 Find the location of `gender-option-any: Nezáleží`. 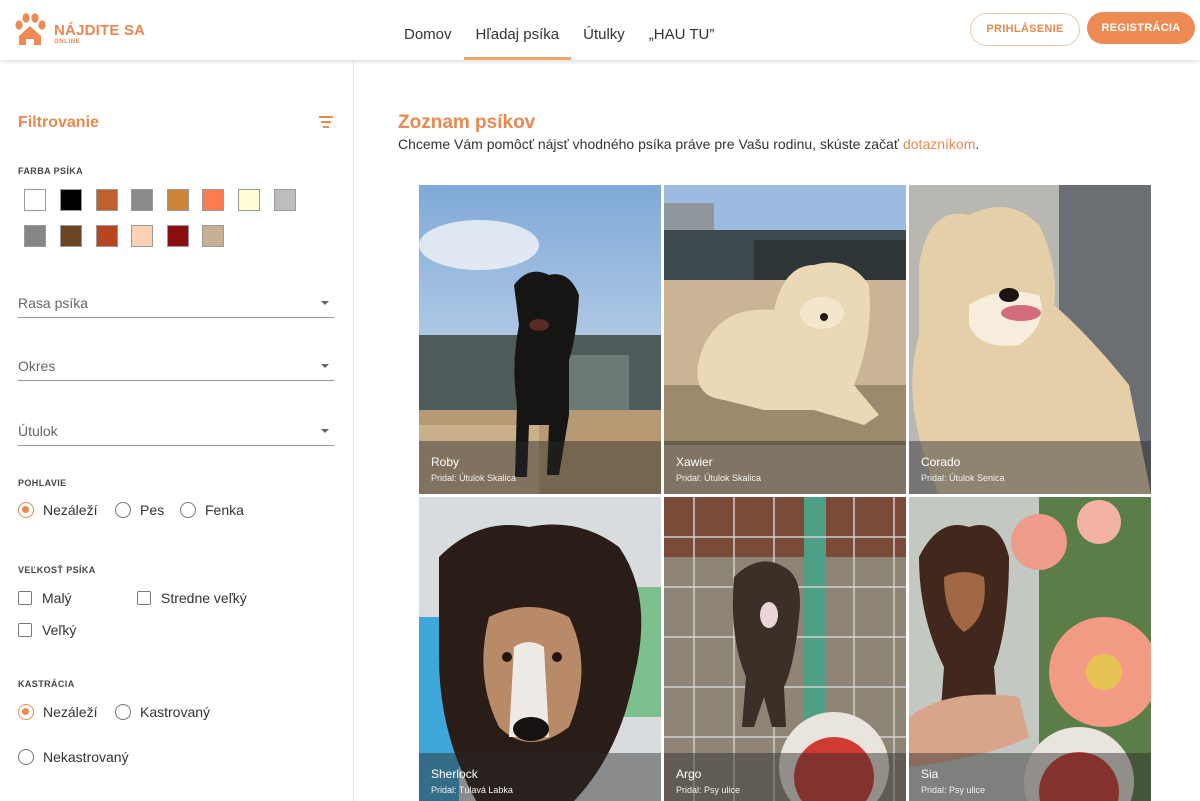

gender-option-any: Nezáleží is located at coordinates (57, 510).